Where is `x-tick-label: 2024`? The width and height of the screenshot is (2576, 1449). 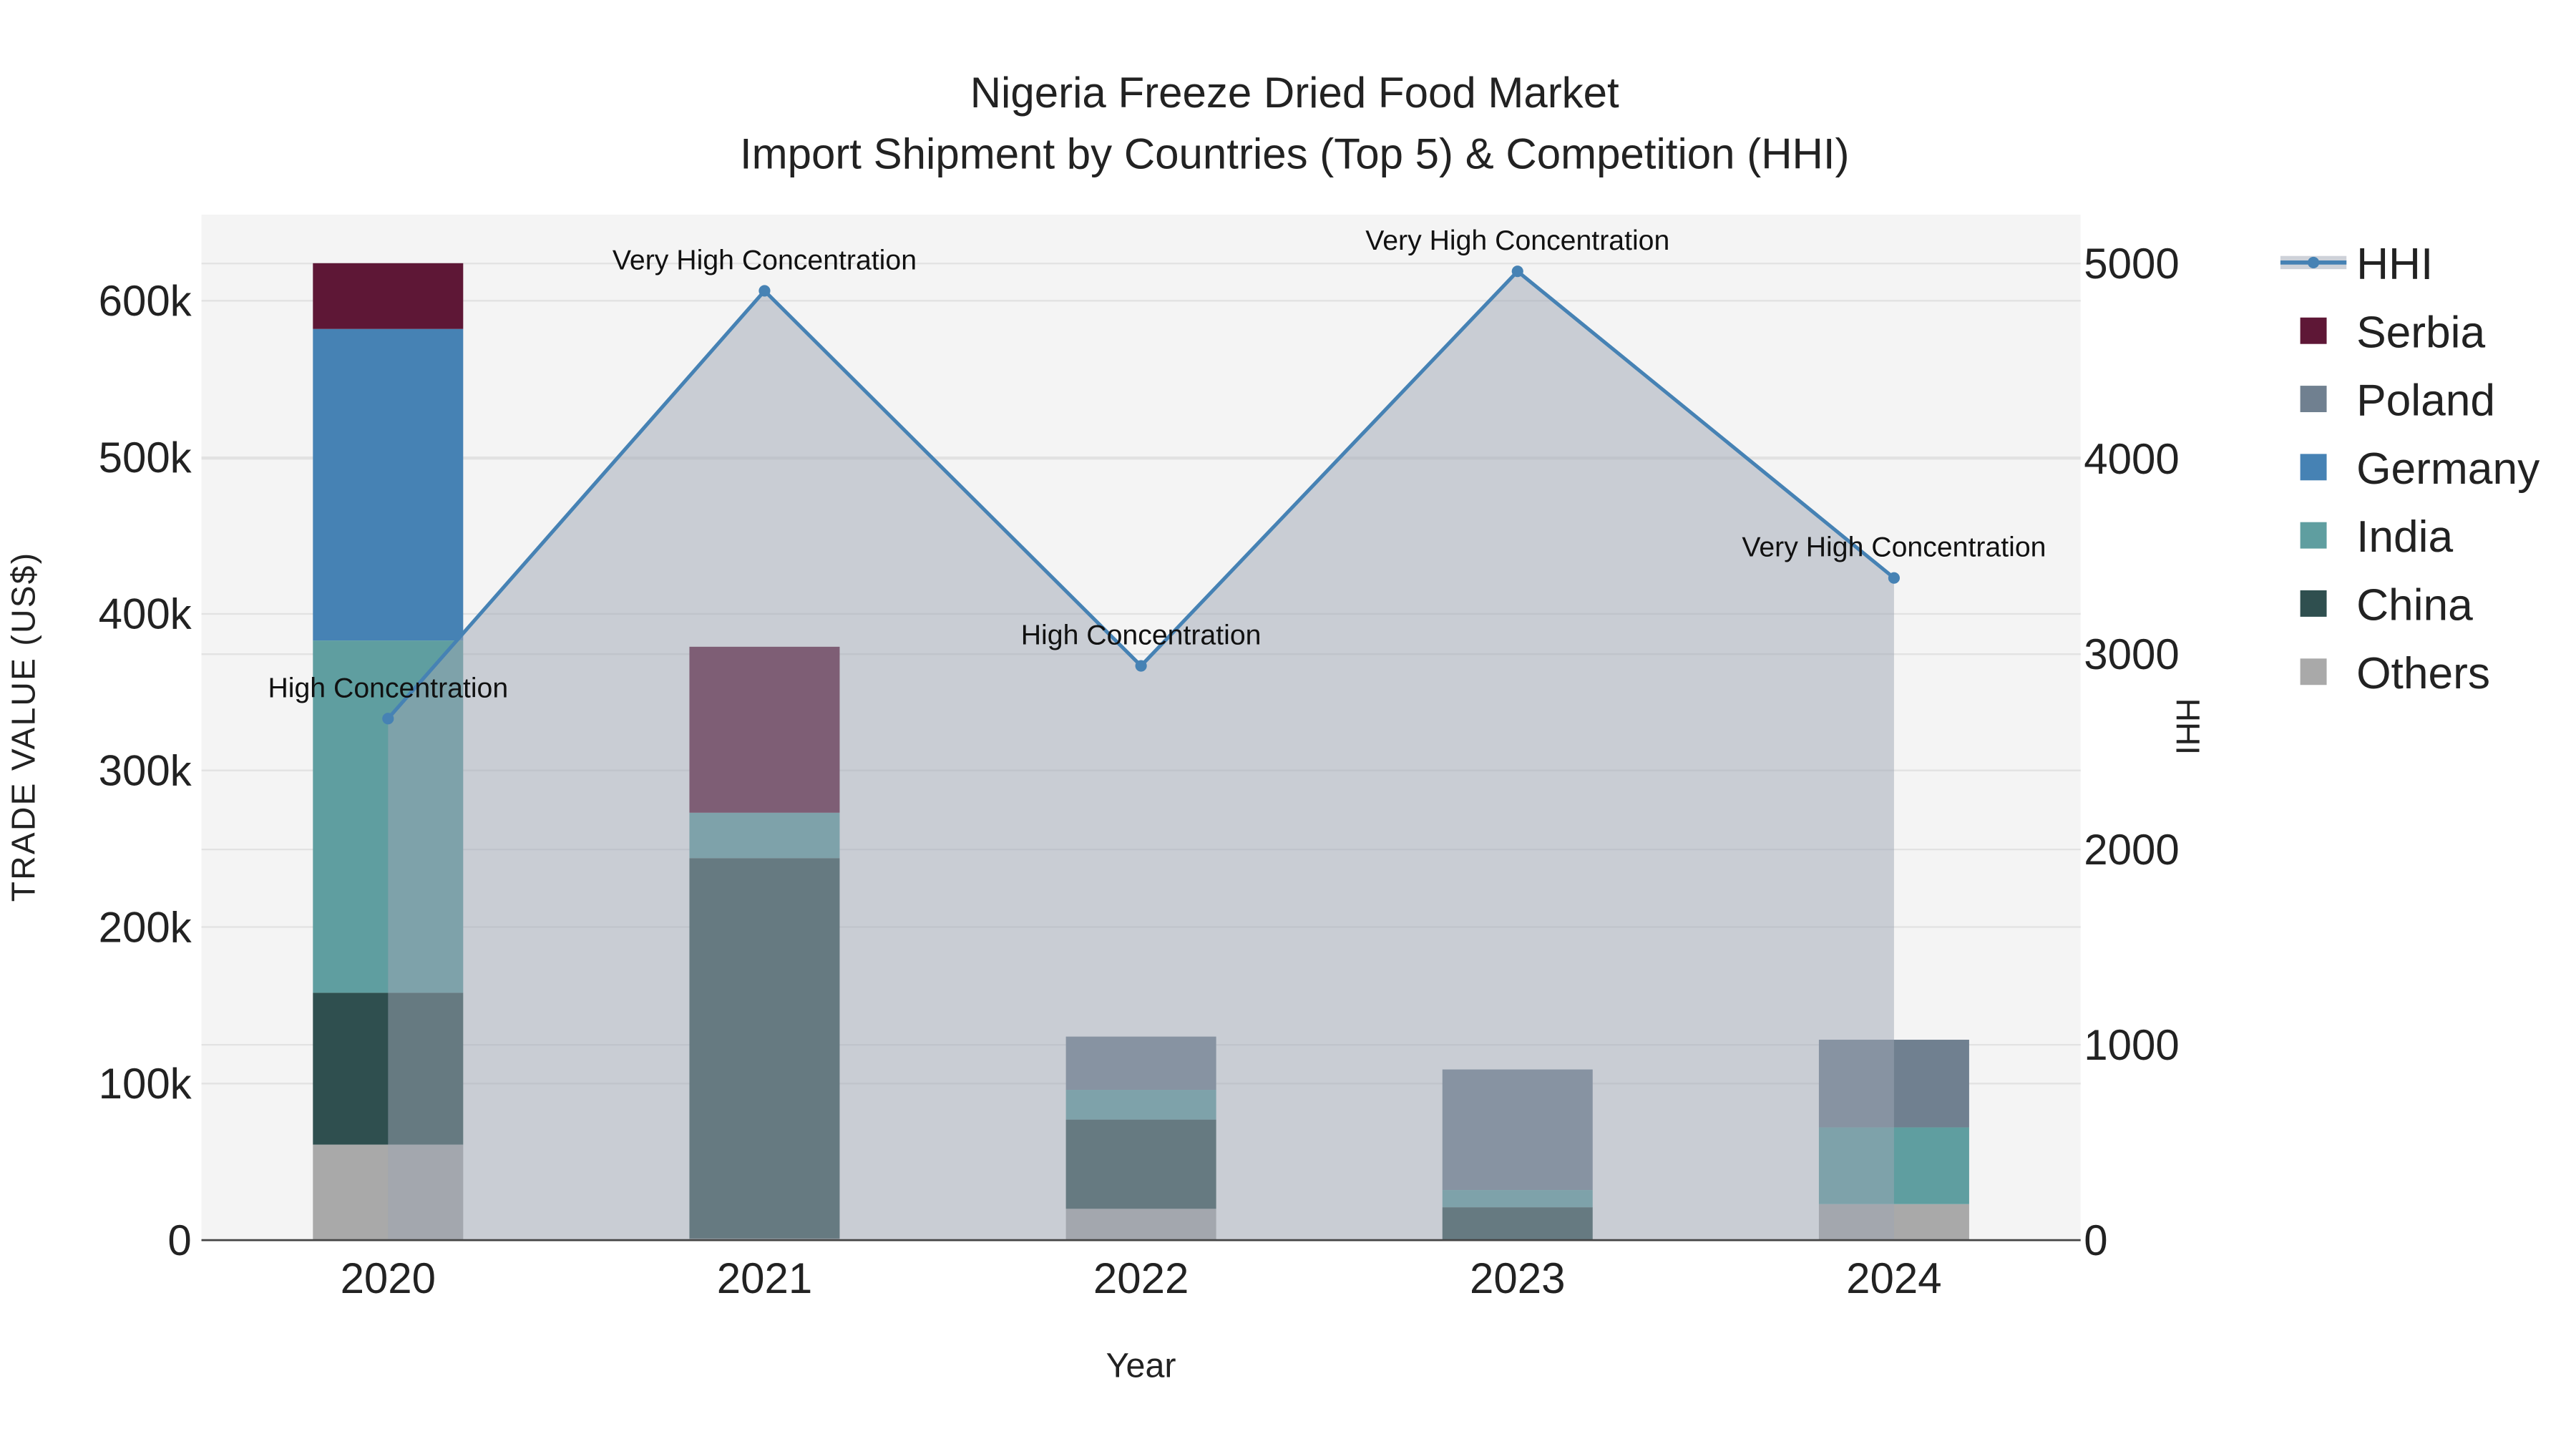 x-tick-label: 2024 is located at coordinates (1893, 1278).